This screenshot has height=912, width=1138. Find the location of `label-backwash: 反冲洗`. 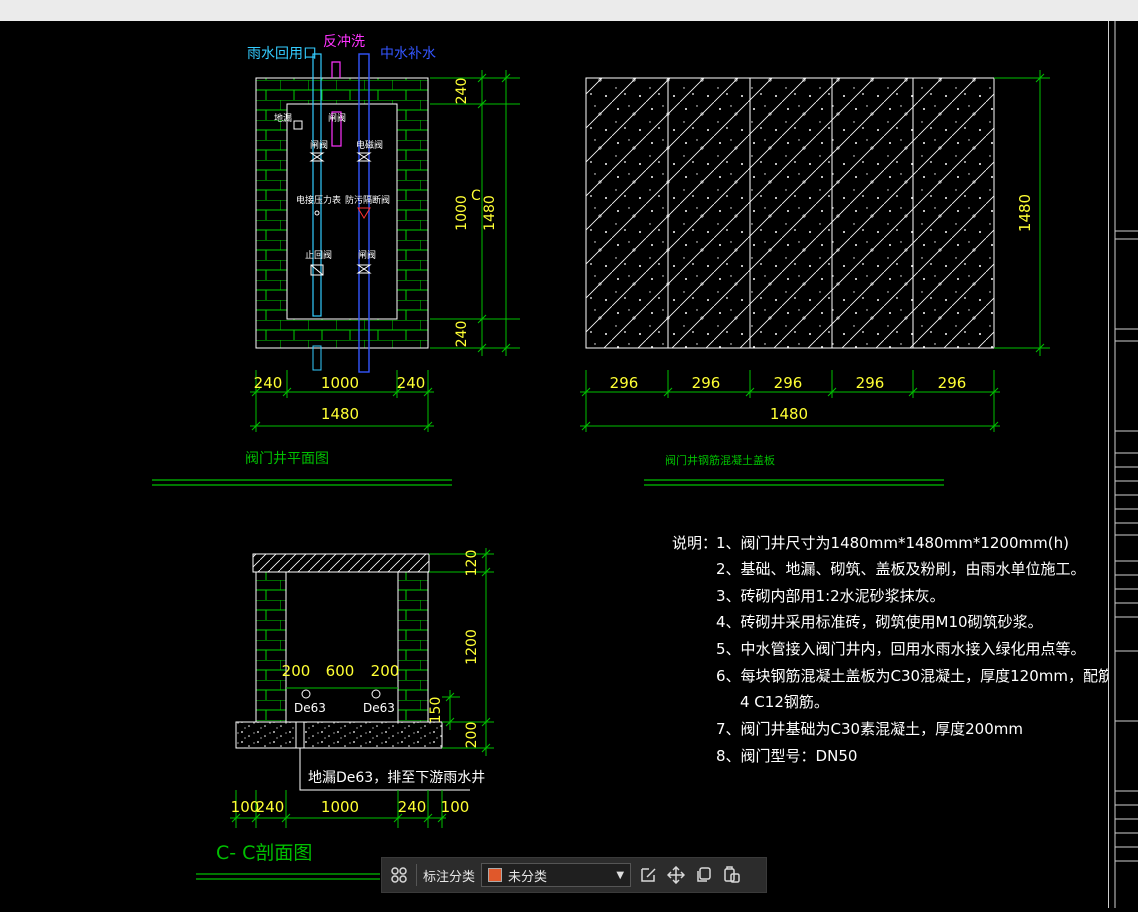

label-backwash: 反冲洗 is located at coordinates (344, 42).